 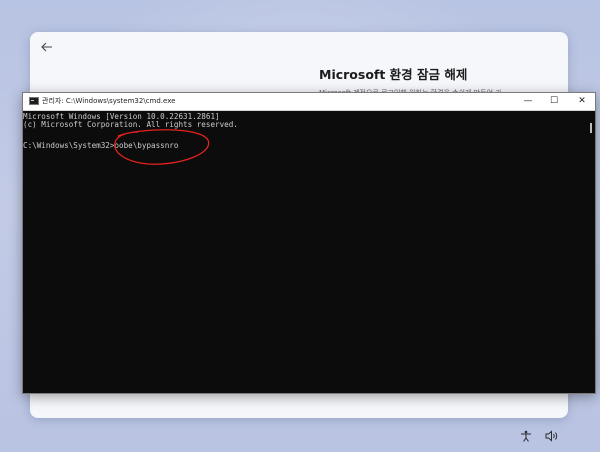 I want to click on maximize-button: ☐, so click(x=554, y=101).